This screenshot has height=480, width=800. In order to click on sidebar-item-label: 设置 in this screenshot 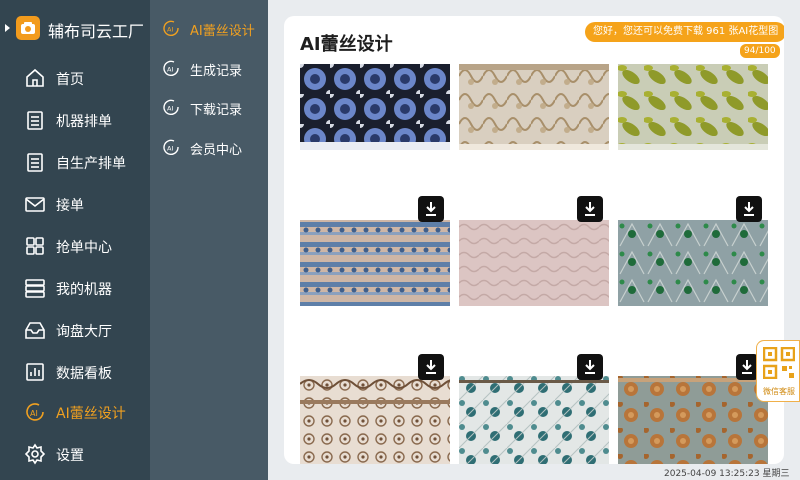, I will do `click(70, 456)`.